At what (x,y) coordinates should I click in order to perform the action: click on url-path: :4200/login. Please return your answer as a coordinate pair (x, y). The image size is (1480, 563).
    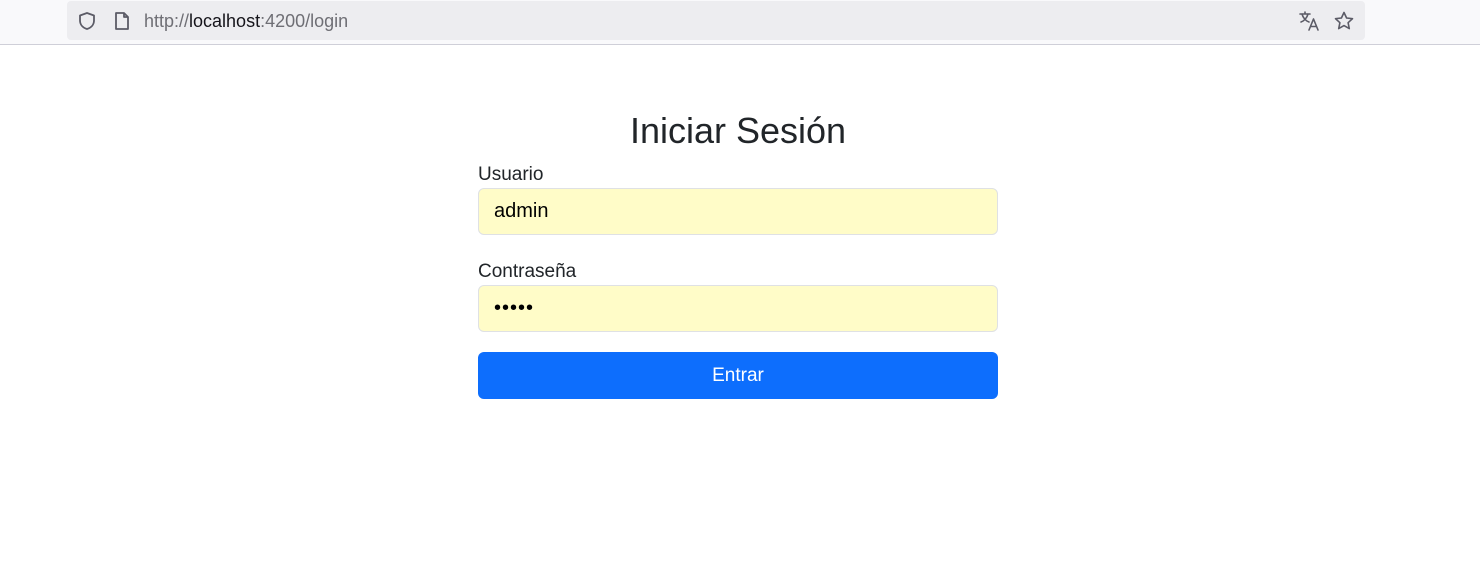
    Looking at the image, I should click on (304, 21).